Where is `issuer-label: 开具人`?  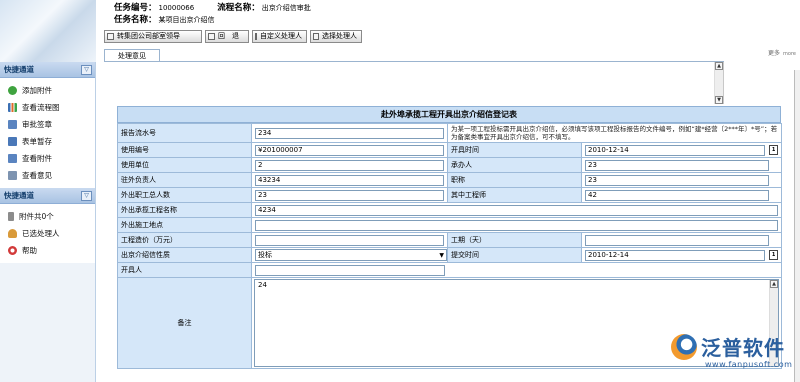
issuer-label: 开具人 is located at coordinates (184, 270).